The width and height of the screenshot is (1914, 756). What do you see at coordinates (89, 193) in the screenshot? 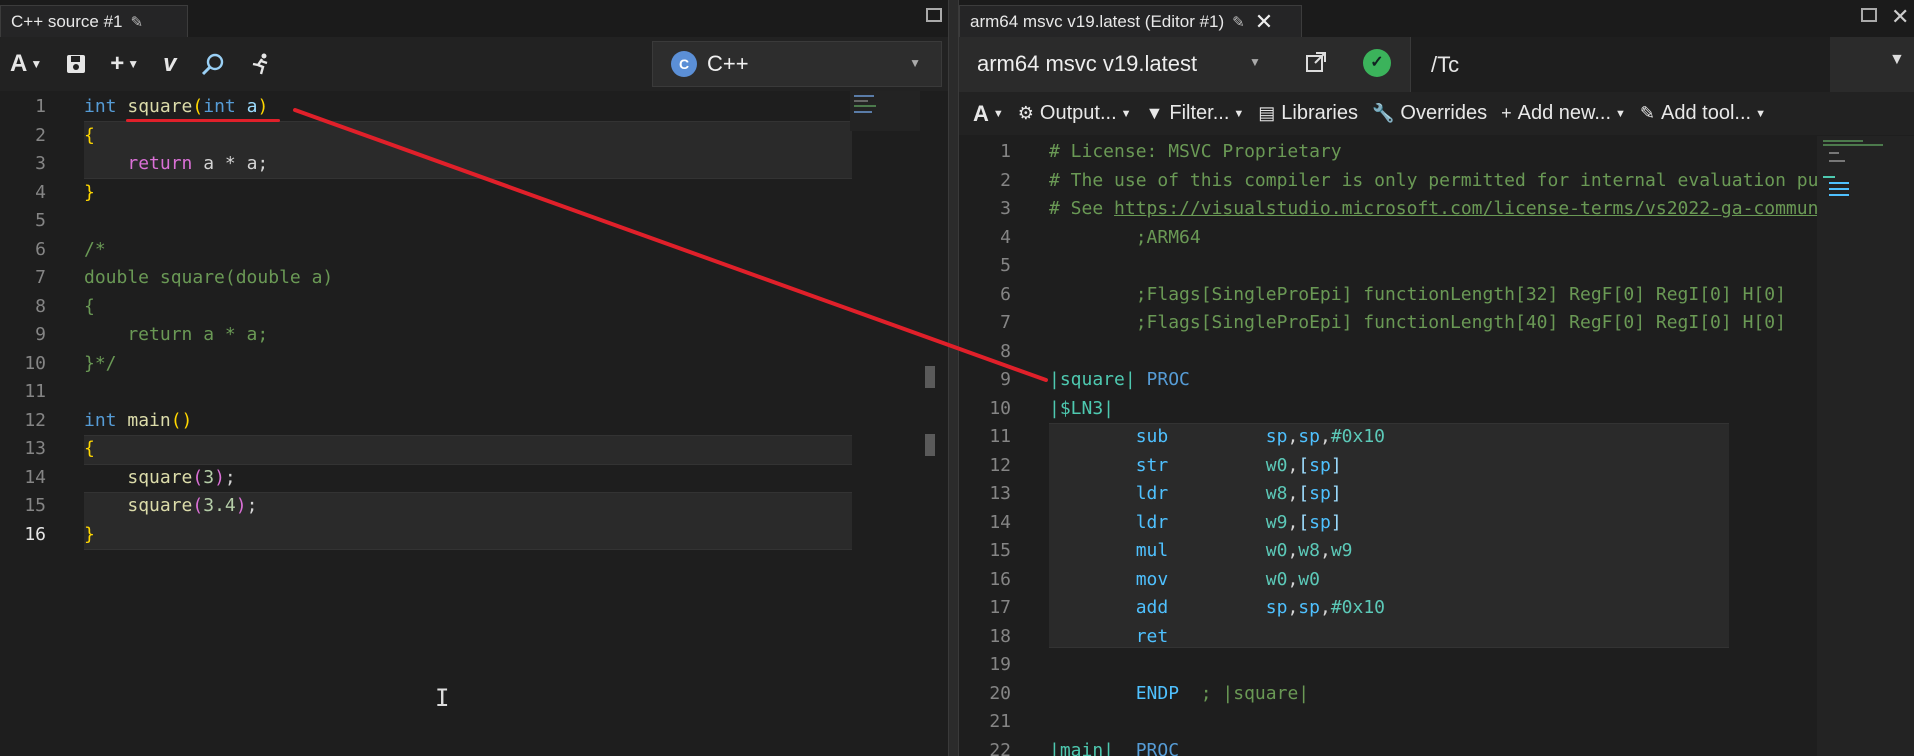
I see `code-text: }` at bounding box center [89, 193].